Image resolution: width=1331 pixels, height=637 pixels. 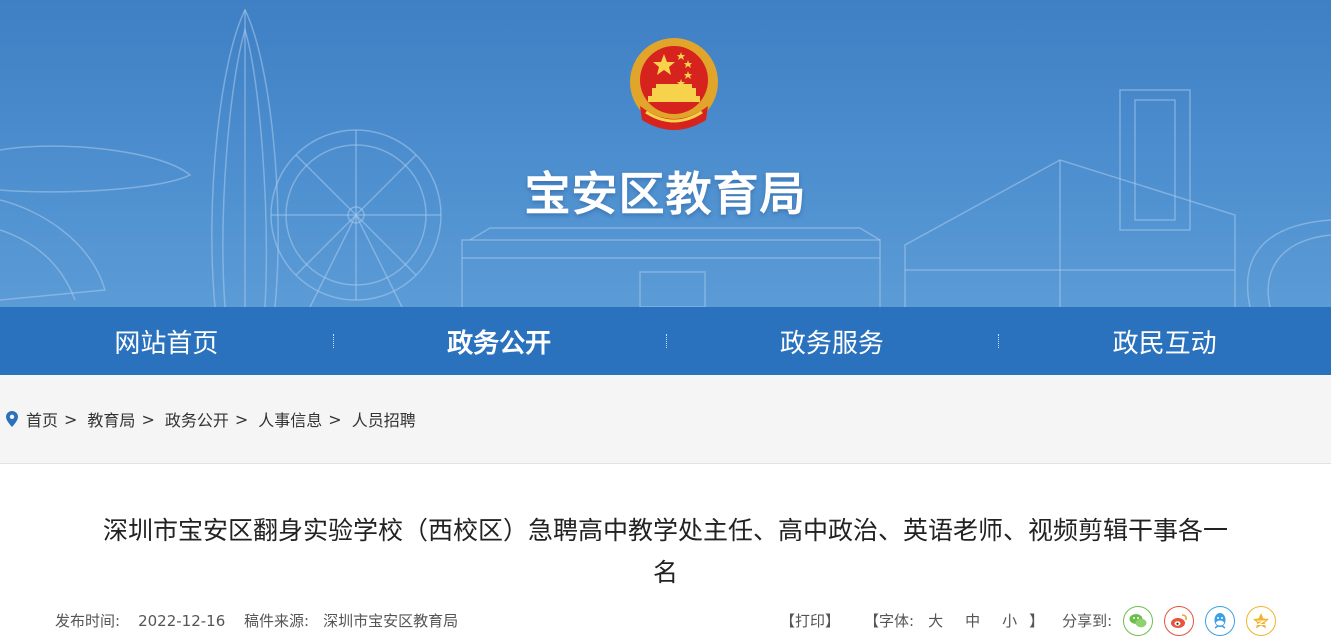 What do you see at coordinates (1009, 620) in the screenshot?
I see `font-small-button: 小` at bounding box center [1009, 620].